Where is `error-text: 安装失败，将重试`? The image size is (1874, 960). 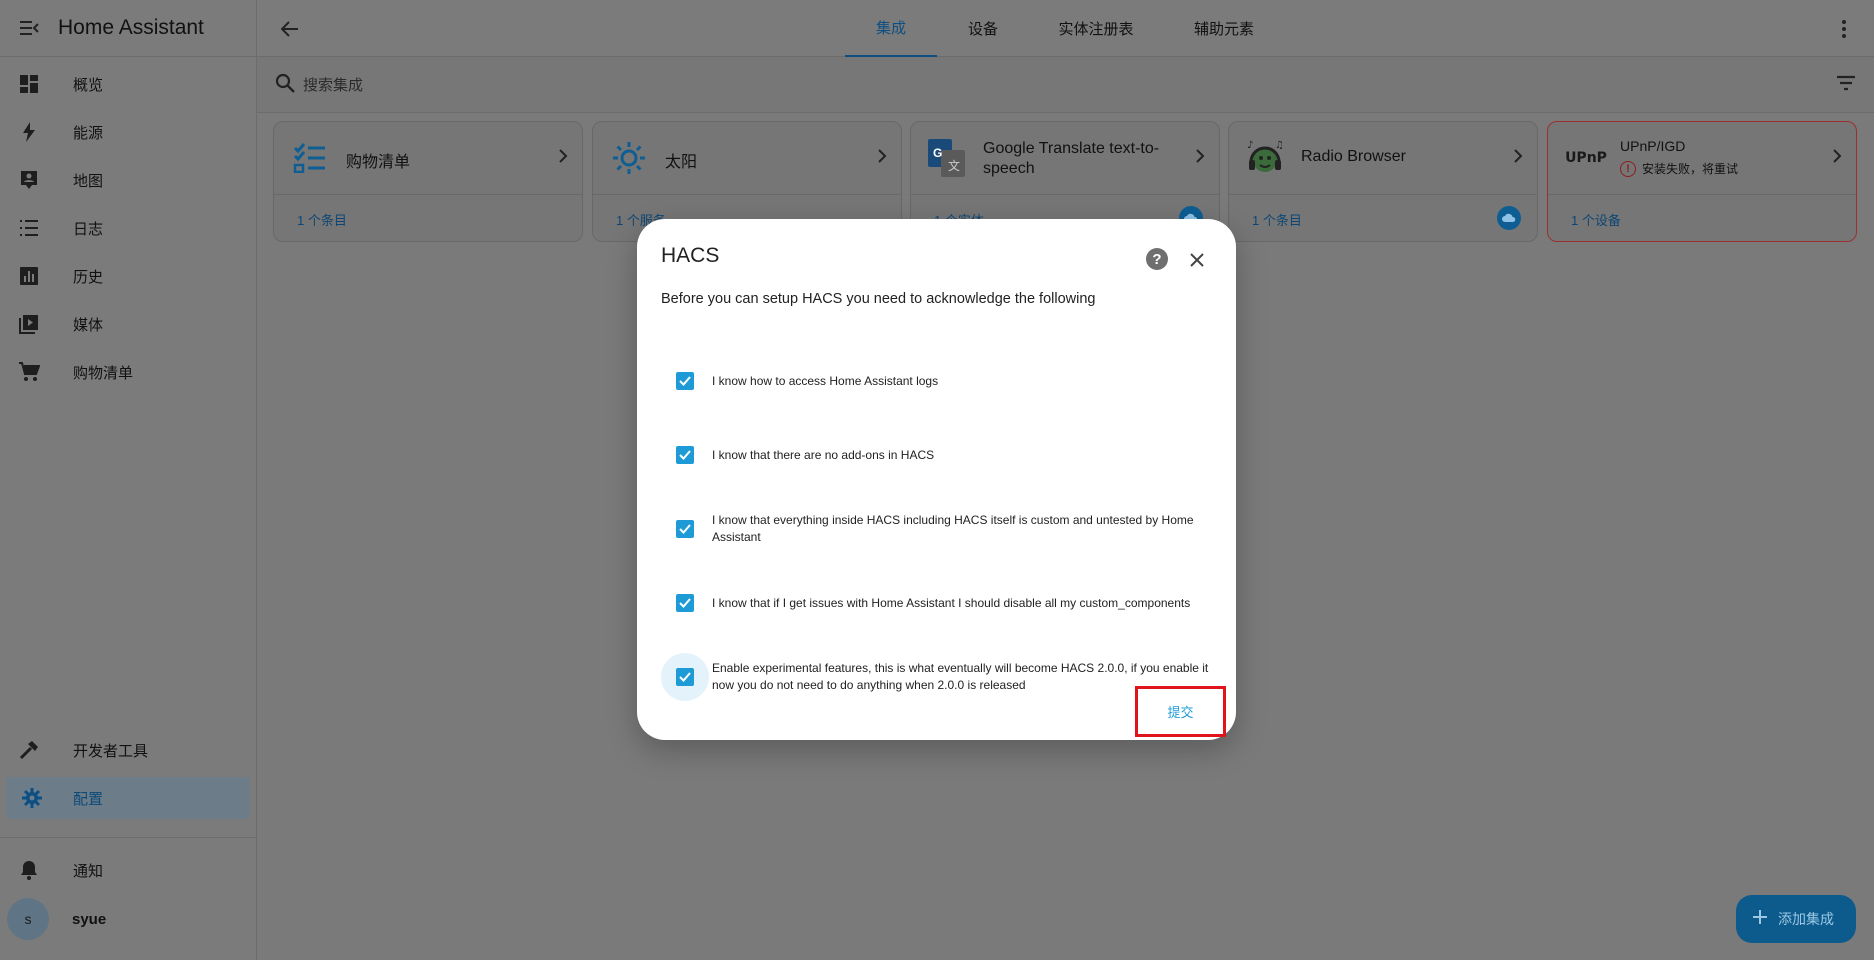
error-text: 安装失败，将重试 is located at coordinates (1690, 169).